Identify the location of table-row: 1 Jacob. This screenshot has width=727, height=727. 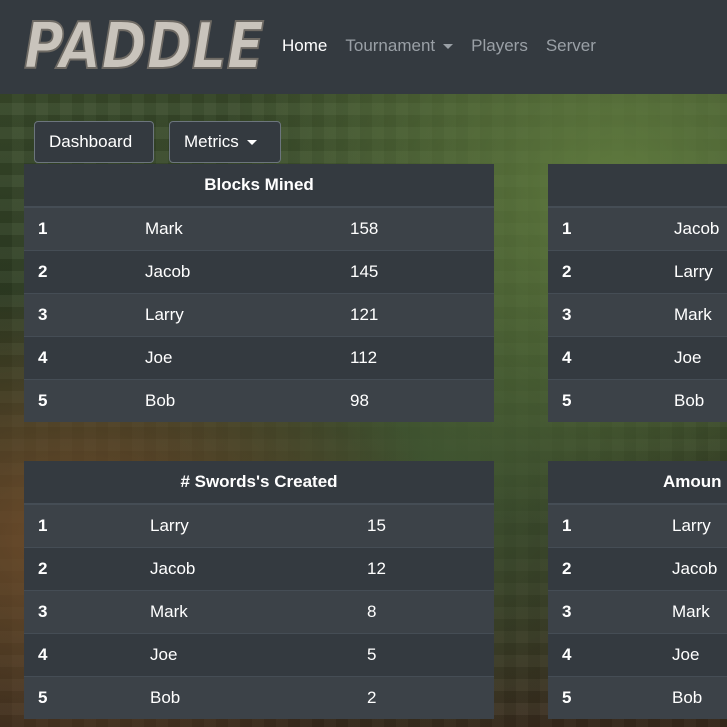
(637, 228).